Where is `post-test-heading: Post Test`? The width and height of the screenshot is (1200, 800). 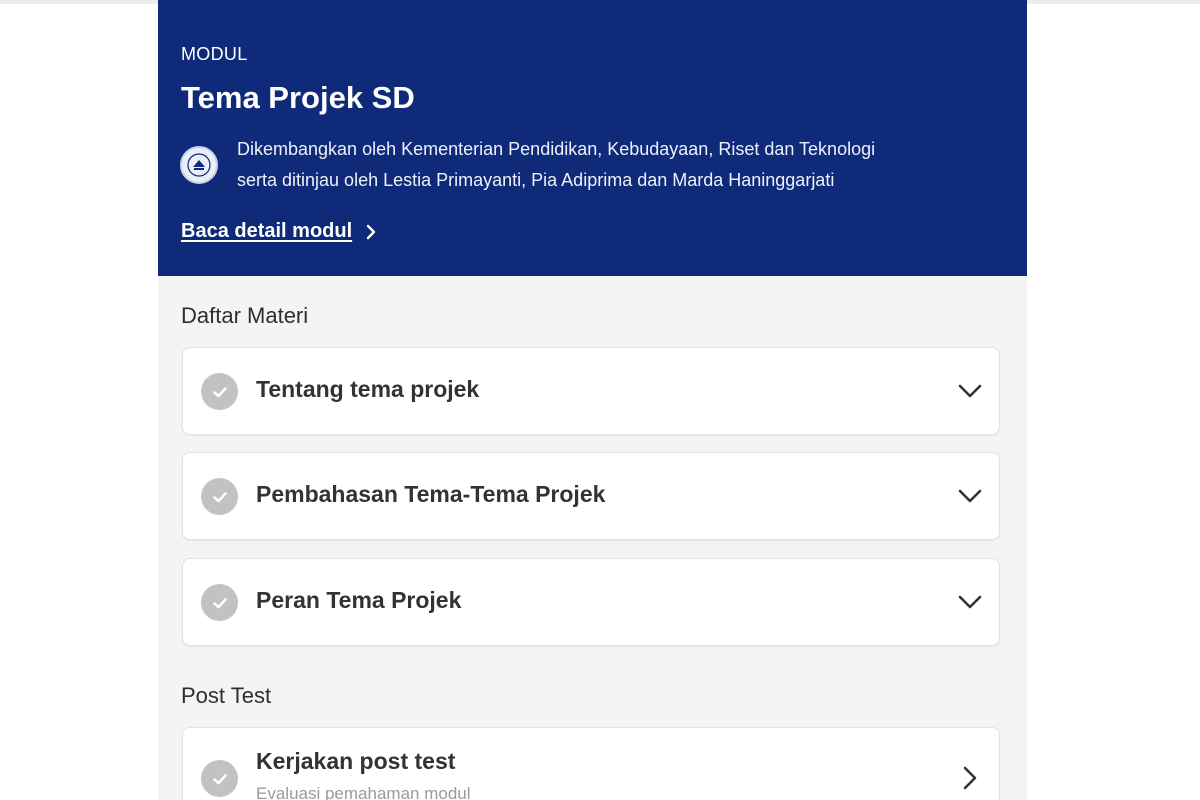 post-test-heading: Post Test is located at coordinates (226, 695).